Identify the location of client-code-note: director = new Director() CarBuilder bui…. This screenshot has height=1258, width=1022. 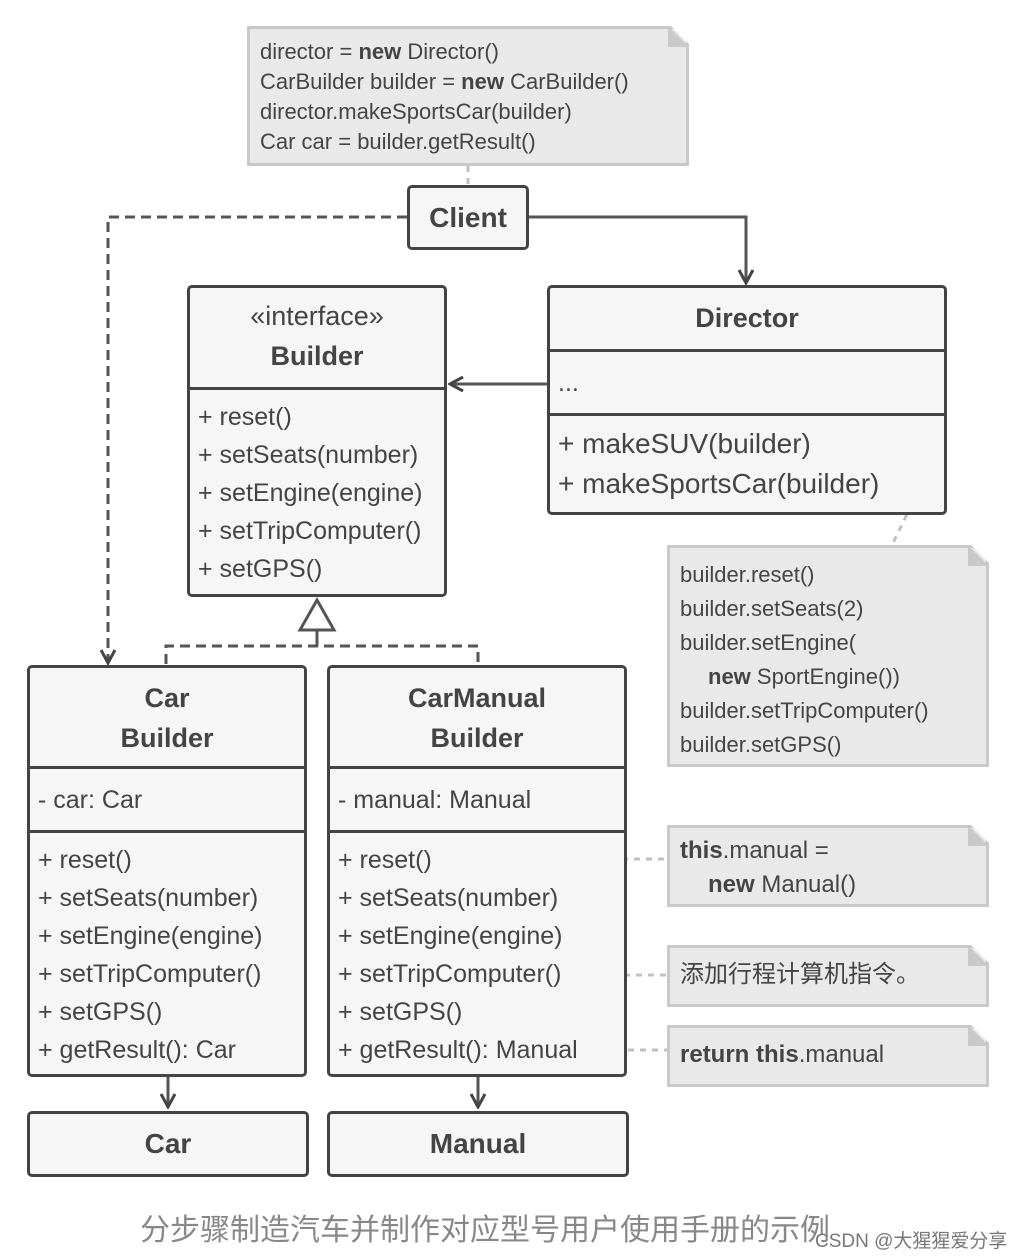
(468, 96).